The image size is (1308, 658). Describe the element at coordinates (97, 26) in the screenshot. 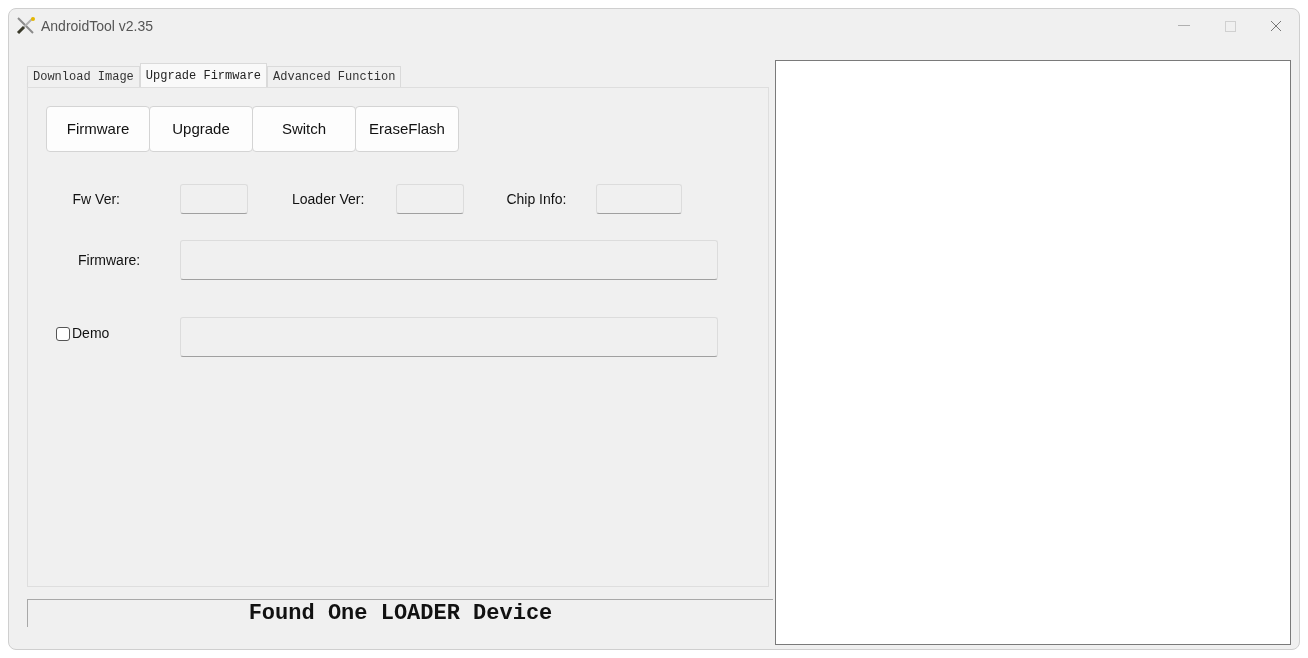

I see `window-title: AndroidTool v2.35` at that location.